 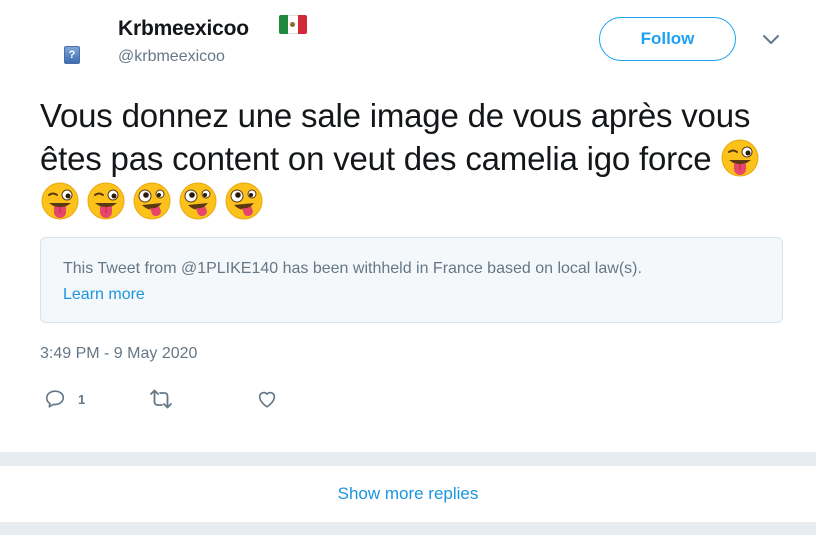 What do you see at coordinates (771, 40) in the screenshot?
I see `chevron-down-icon` at bounding box center [771, 40].